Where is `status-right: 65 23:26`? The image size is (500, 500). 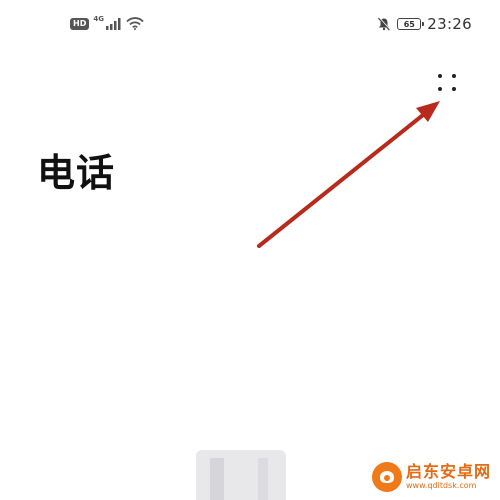
status-right: 65 23:26 is located at coordinates (424, 24).